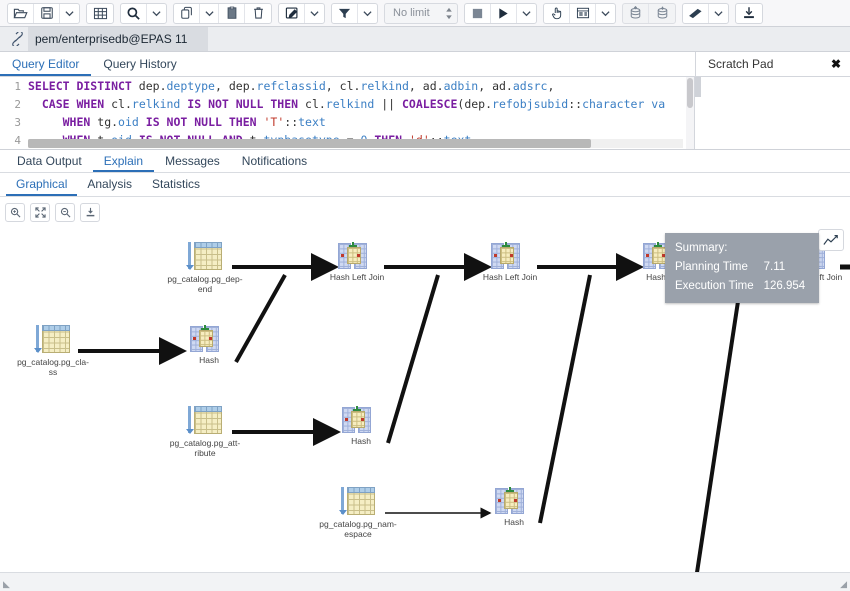 The width and height of the screenshot is (850, 591). What do you see at coordinates (711, 267) in the screenshot?
I see `planning-time-label: Planning Time` at bounding box center [711, 267].